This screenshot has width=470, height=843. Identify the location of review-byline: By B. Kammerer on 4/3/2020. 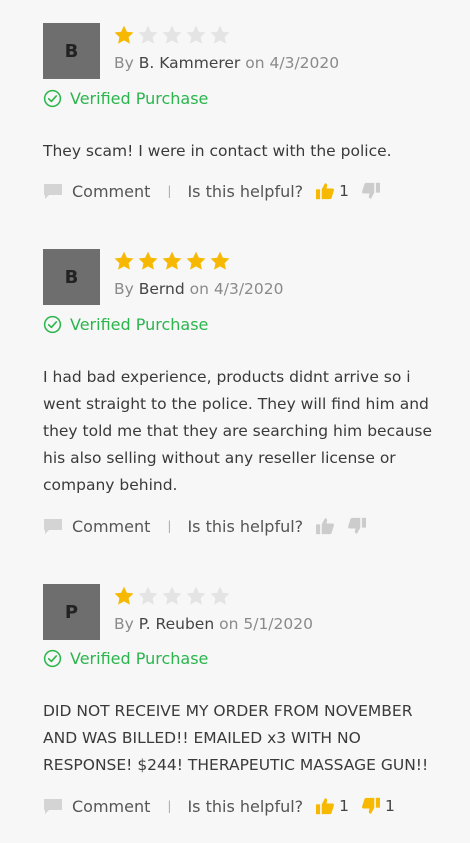
(226, 63).